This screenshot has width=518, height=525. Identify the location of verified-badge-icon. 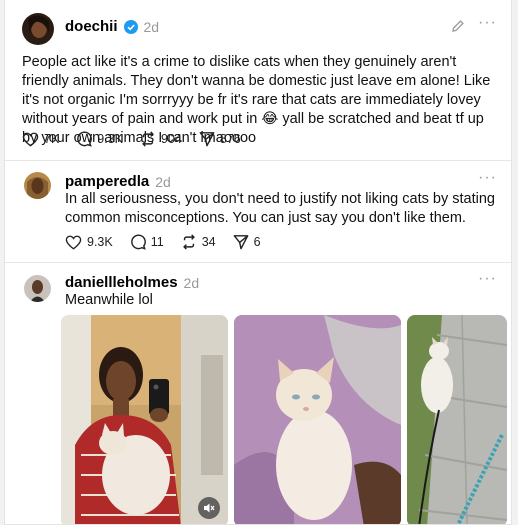
(130, 26).